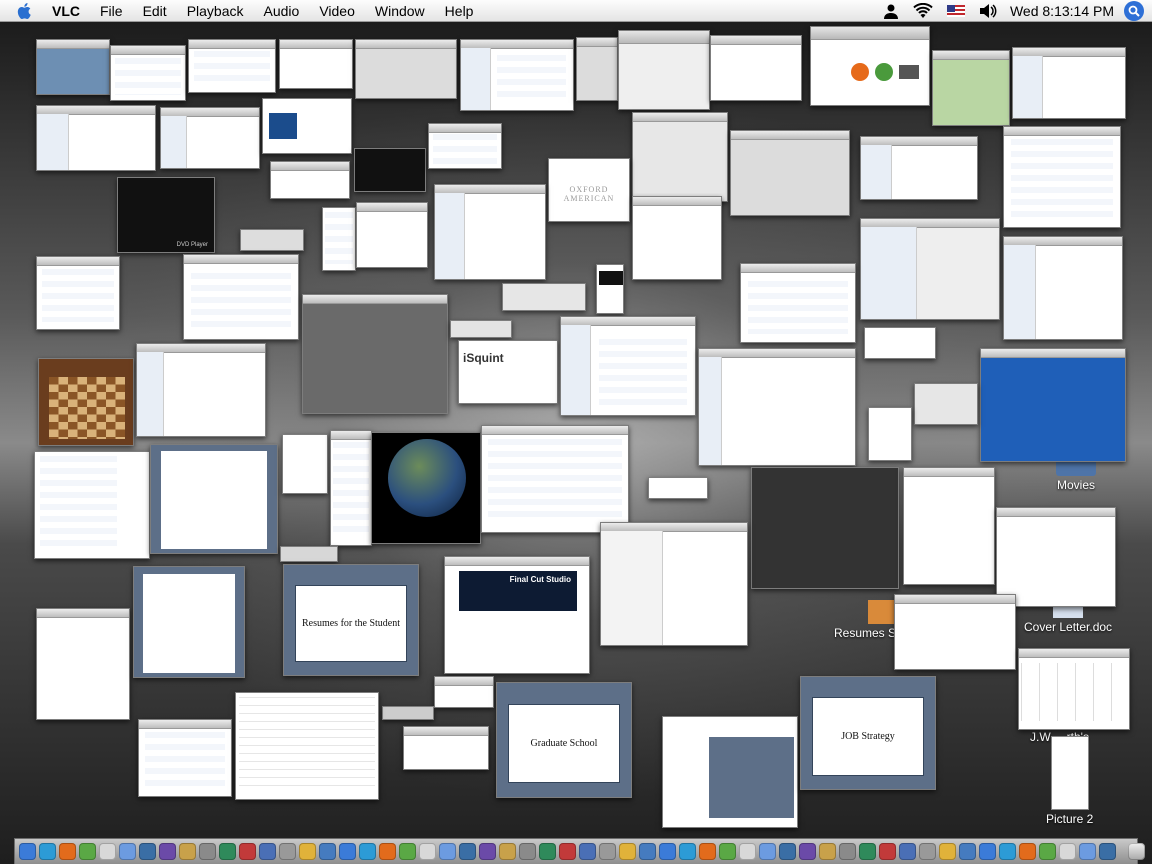  I want to click on window-thumbnail-presentation: Resumes for the Student, so click(351, 620).